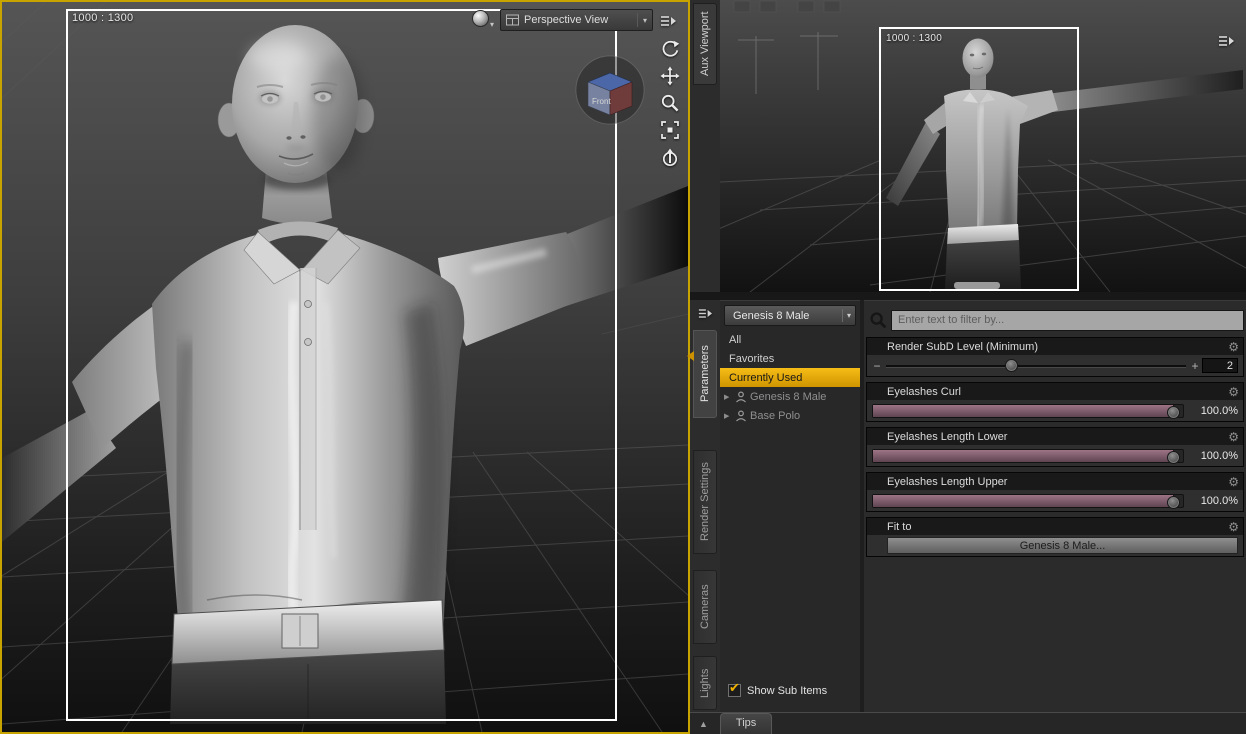 The image size is (1246, 734). Describe the element at coordinates (566, 20) in the screenshot. I see `view-selector-value: Perspective View` at that location.